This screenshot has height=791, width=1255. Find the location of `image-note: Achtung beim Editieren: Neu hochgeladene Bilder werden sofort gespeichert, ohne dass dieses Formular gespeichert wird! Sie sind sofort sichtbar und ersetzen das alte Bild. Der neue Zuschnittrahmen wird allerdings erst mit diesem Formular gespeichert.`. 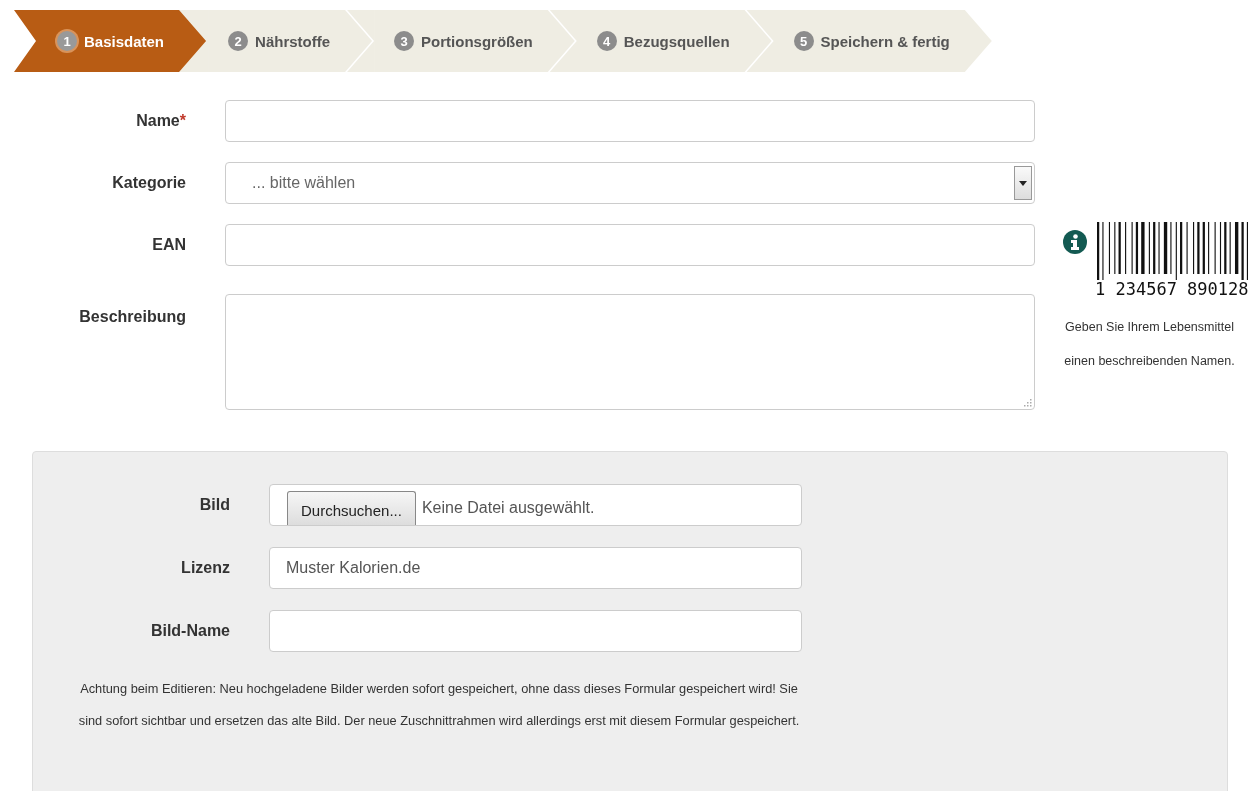

image-note: Achtung beim Editieren: Neu hochgeladene Bilder werden sofort gespeichert, ohne dass dieses Formular gespeichert wird! Sie sind sofort sichtbar und ersetzen das alte Bild. Der neue Zuschnittrahmen wird allerdings erst mit diesem Formular gespeichert. is located at coordinates (439, 705).